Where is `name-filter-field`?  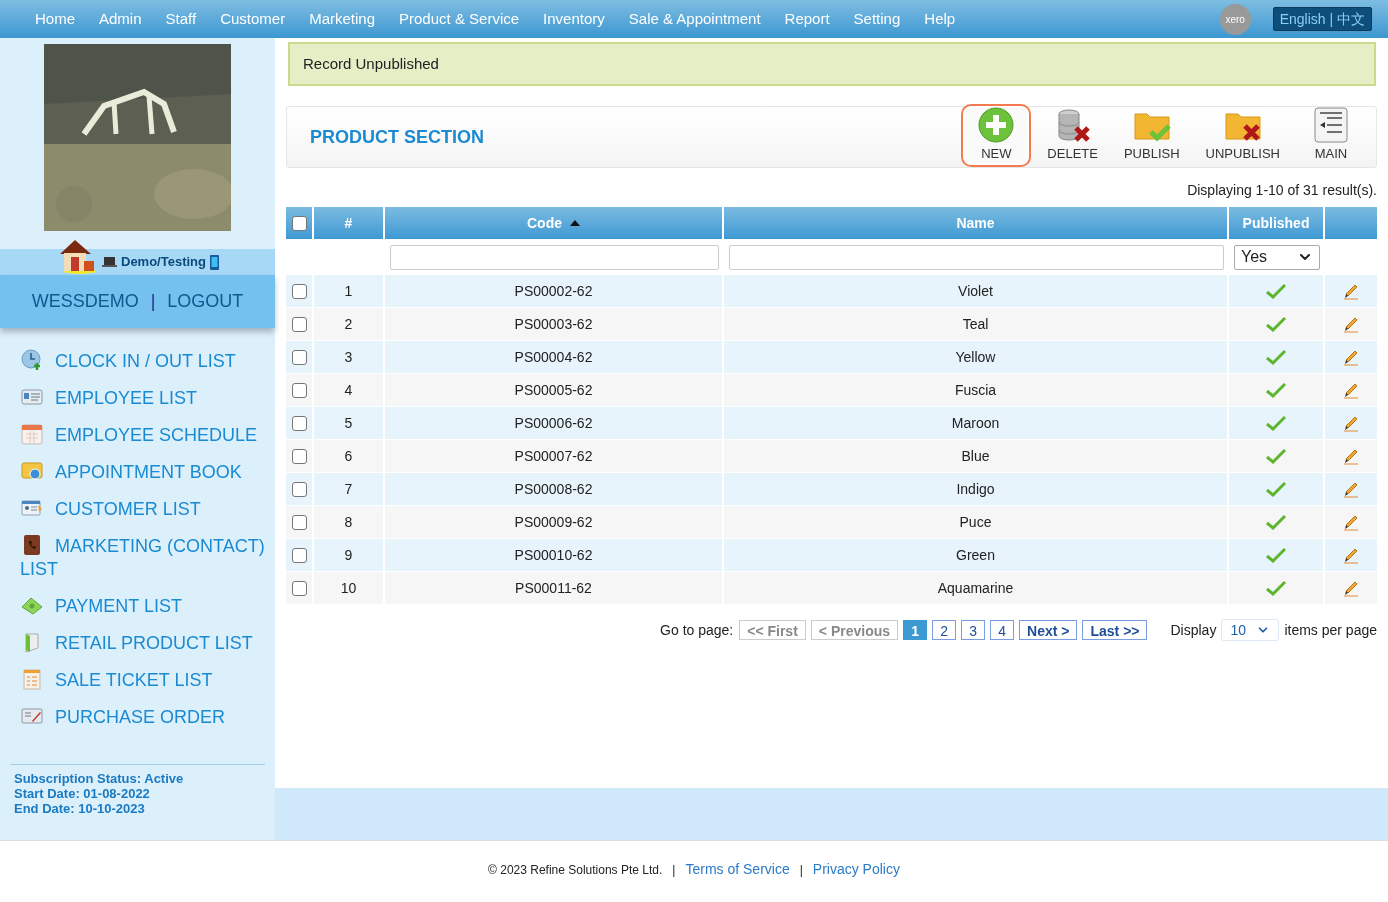
name-filter-field is located at coordinates (976, 257).